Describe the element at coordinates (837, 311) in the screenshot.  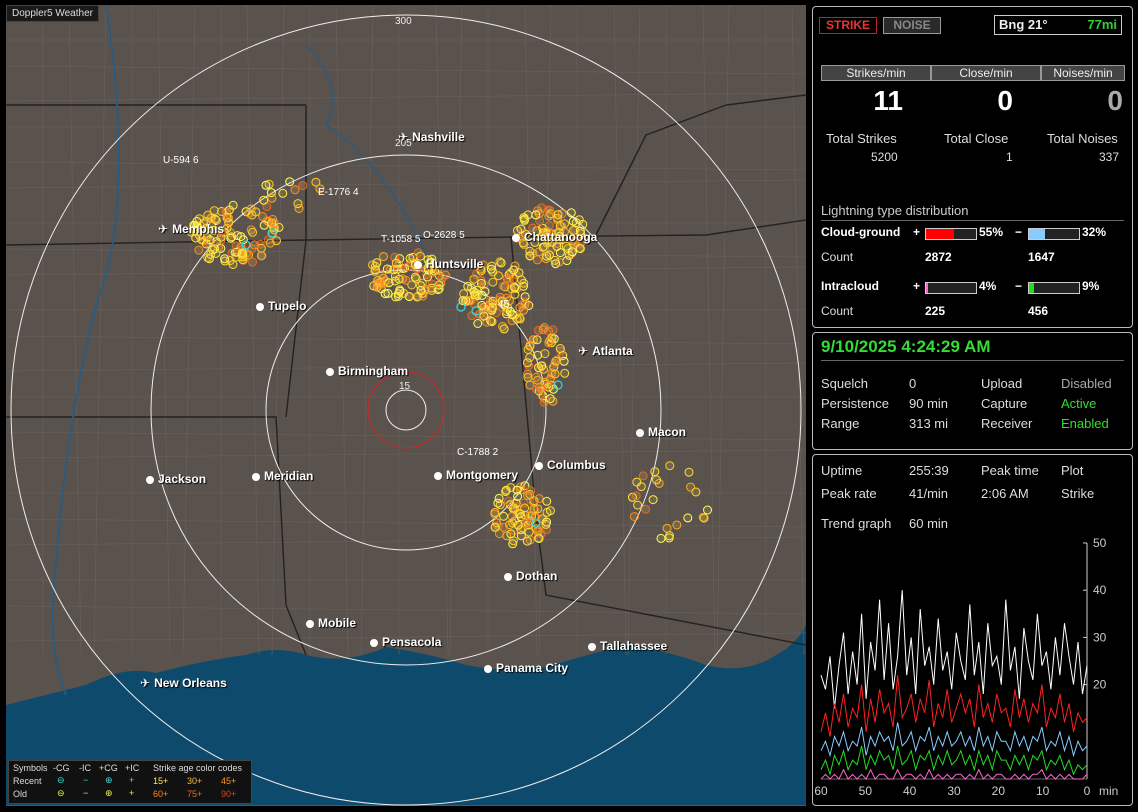
I see `ic-count-label: Count` at that location.